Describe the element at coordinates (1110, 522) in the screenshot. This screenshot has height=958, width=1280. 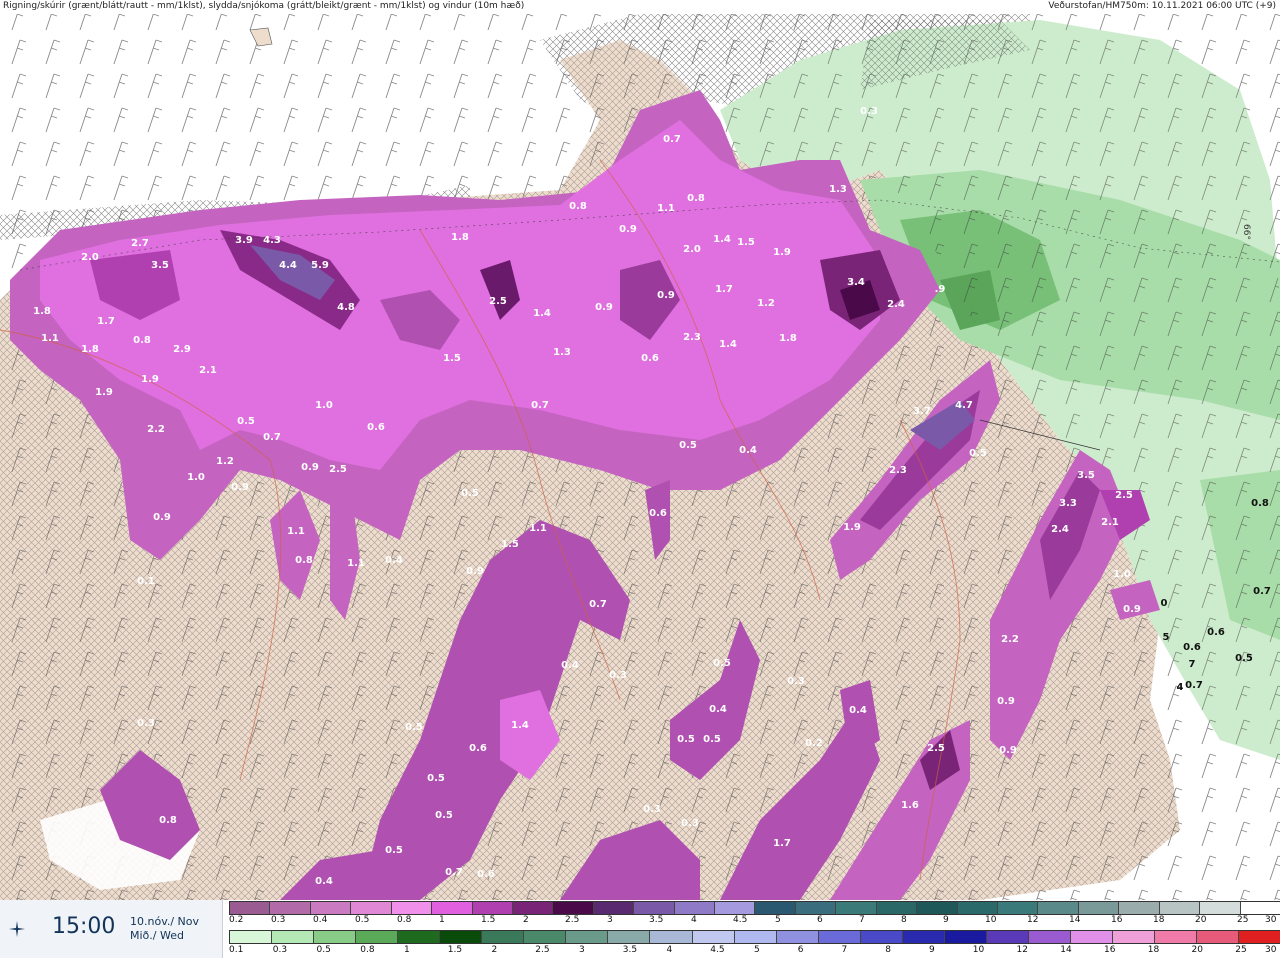
I see `precip-value-label: 2.1` at that location.